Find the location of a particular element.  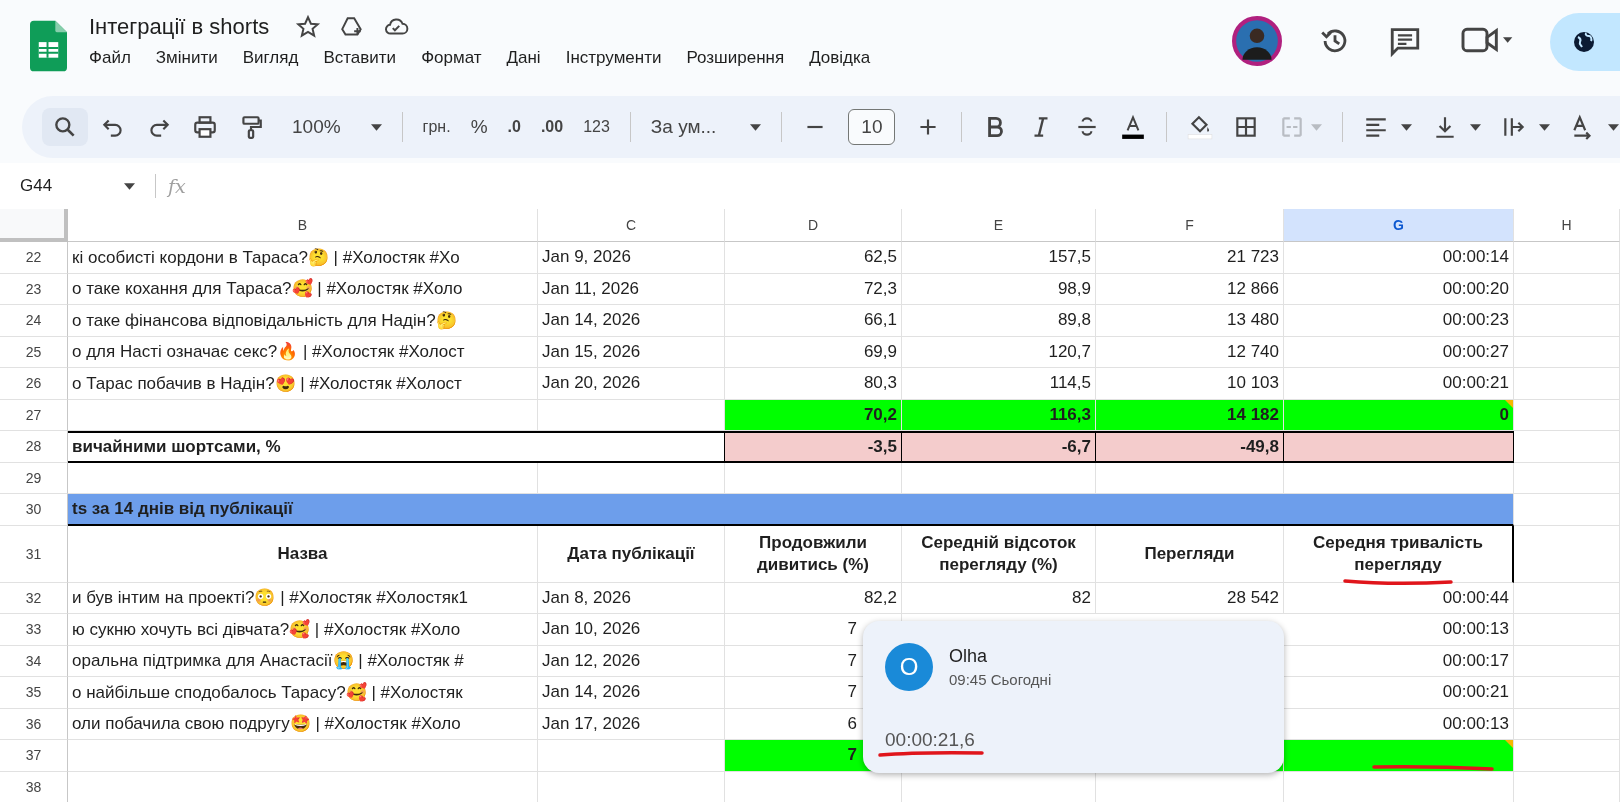

table-cell: 98,9 is located at coordinates (999, 289).